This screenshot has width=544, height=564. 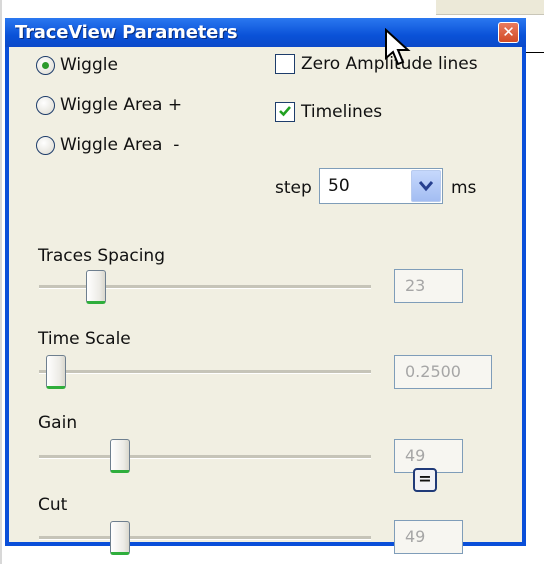 I want to click on cut-track, so click(x=205, y=538).